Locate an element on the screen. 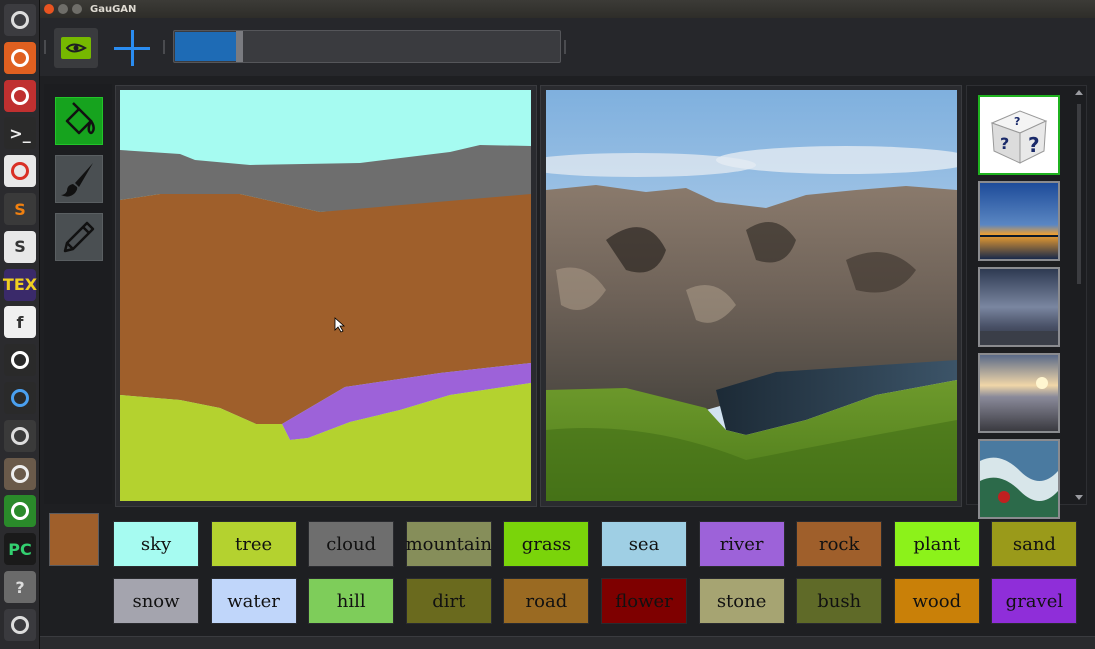  label-text: grass is located at coordinates (546, 544).